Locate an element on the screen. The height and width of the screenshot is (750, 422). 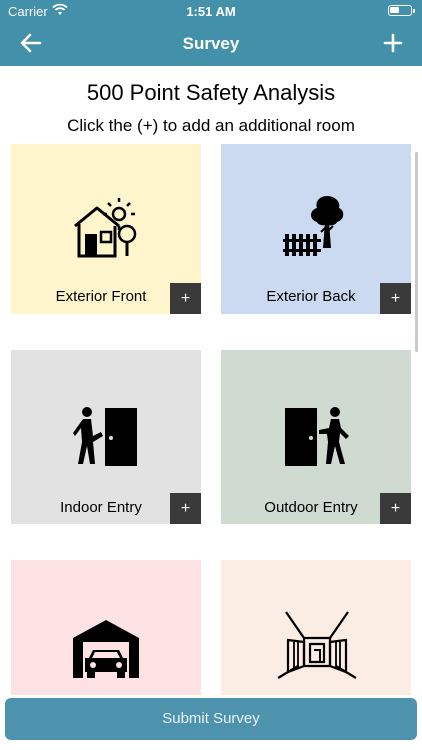
tile-indoor-entry: Indoor Entry + is located at coordinates (106, 437).